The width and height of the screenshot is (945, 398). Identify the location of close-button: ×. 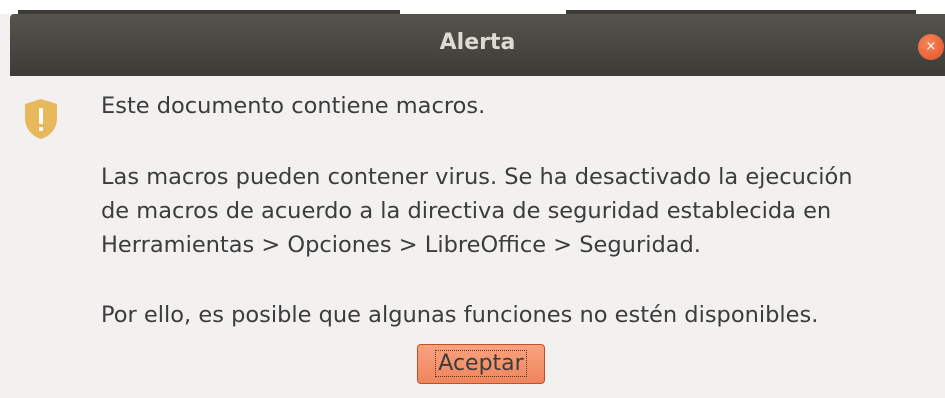
(931, 47).